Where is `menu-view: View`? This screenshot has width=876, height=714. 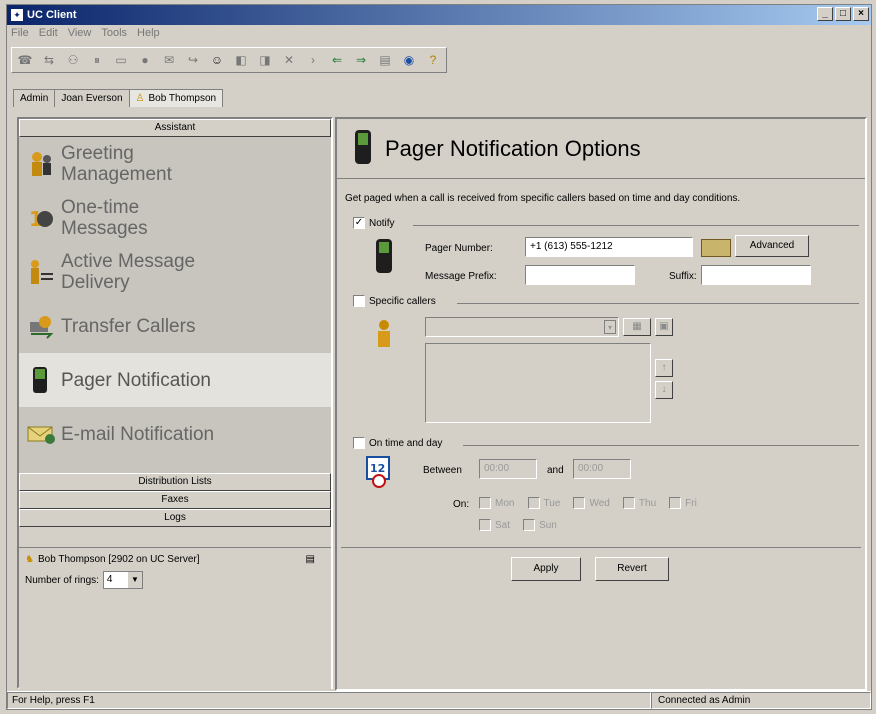 menu-view: View is located at coordinates (80, 33).